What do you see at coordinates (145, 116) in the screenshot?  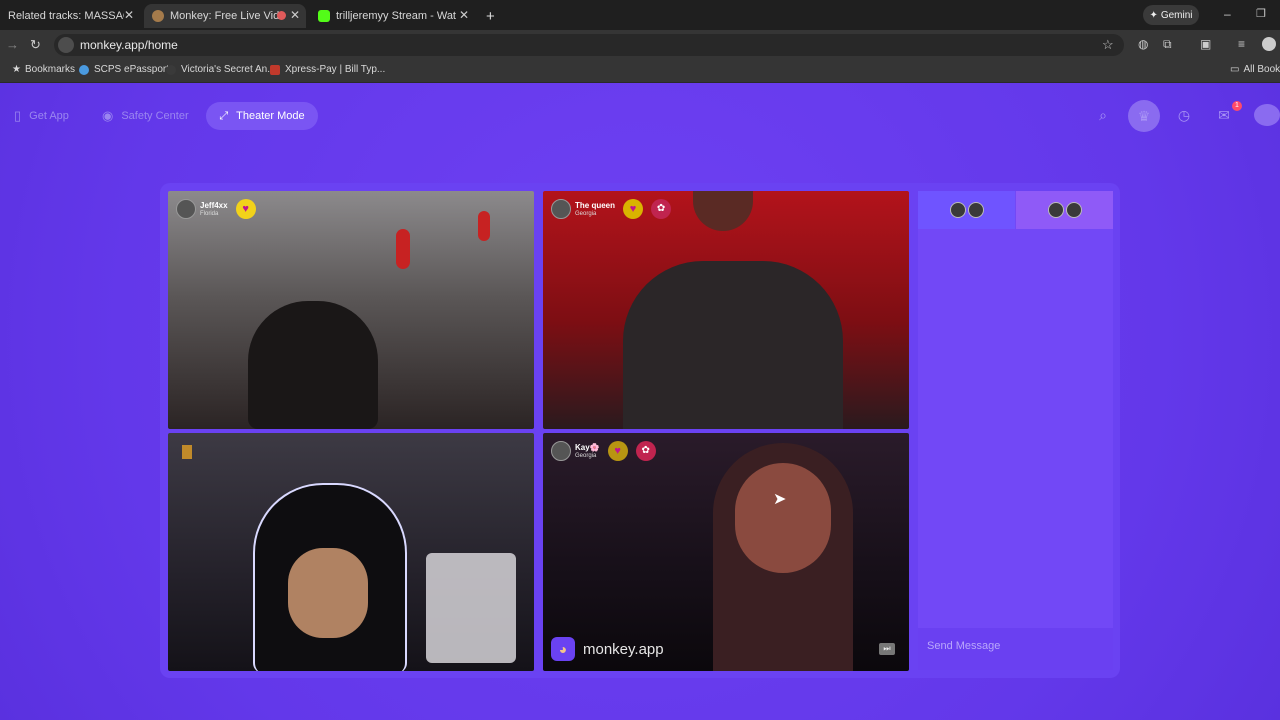 I see `safety-center-button: ◉ Safety Center` at bounding box center [145, 116].